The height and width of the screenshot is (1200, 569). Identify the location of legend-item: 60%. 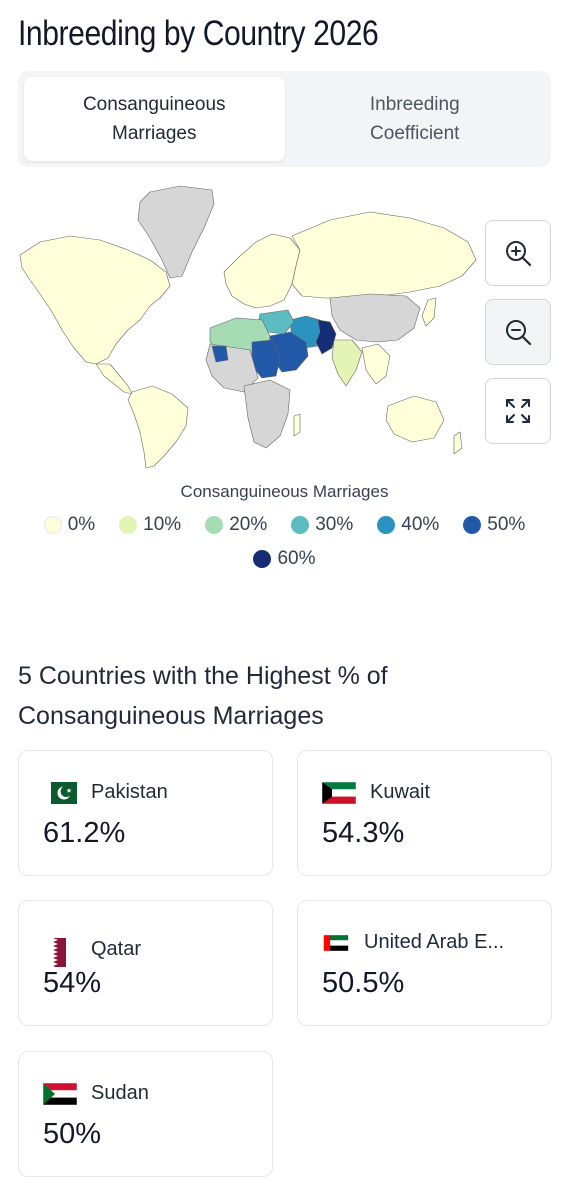
(284, 559).